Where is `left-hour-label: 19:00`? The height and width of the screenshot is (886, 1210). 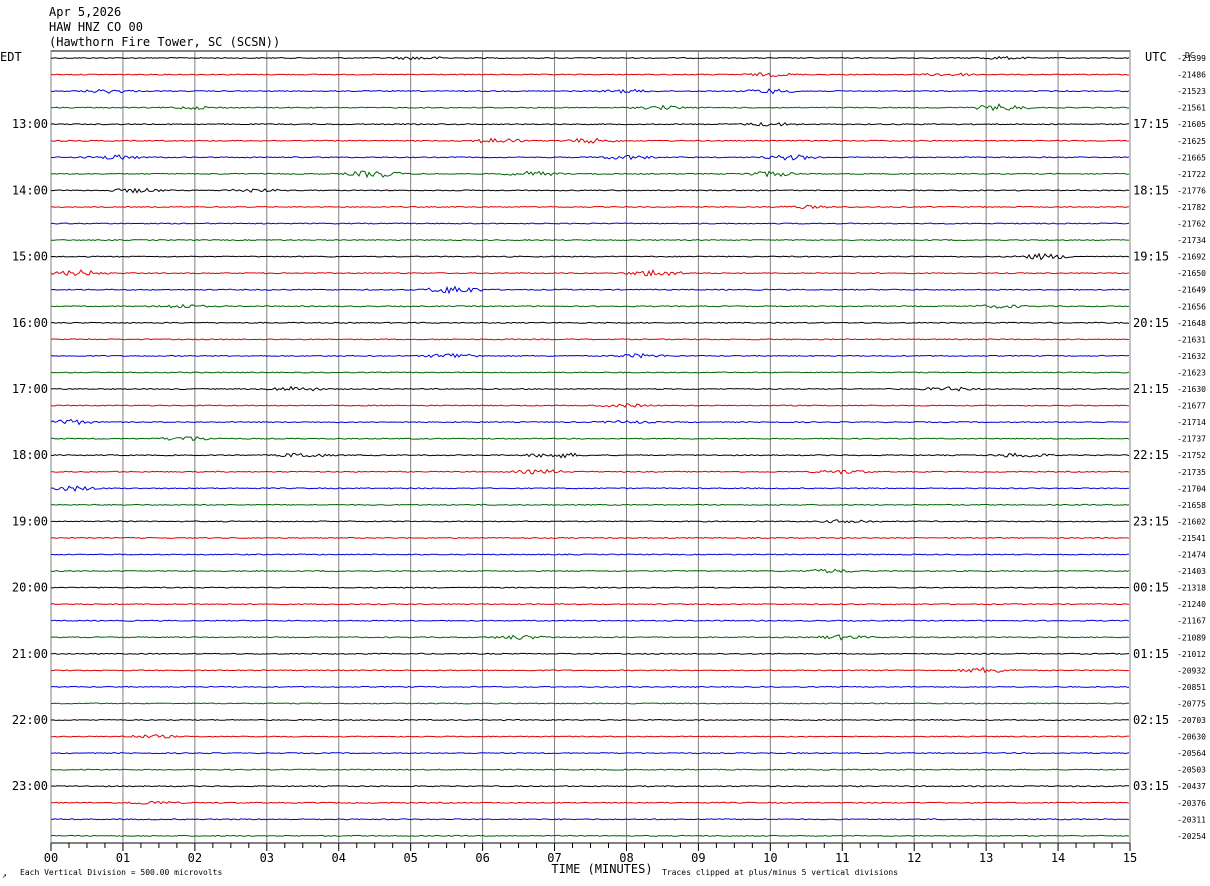
left-hour-label: 19:00 is located at coordinates (30, 521).